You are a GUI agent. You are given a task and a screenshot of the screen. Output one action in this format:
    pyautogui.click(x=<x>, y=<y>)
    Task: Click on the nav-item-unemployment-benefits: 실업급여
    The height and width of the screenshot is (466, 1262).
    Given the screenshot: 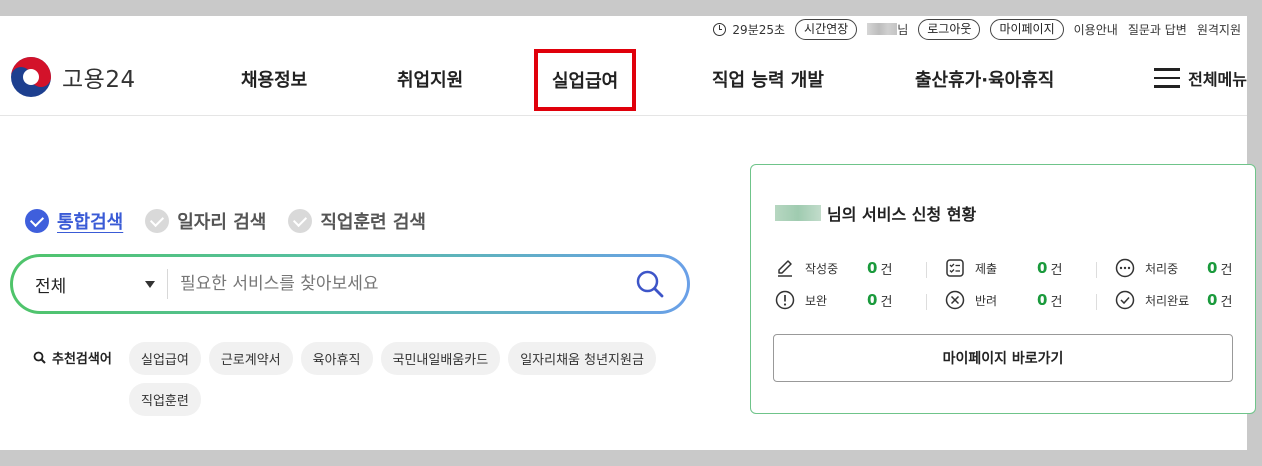 What is the action you would take?
    pyautogui.click(x=585, y=80)
    